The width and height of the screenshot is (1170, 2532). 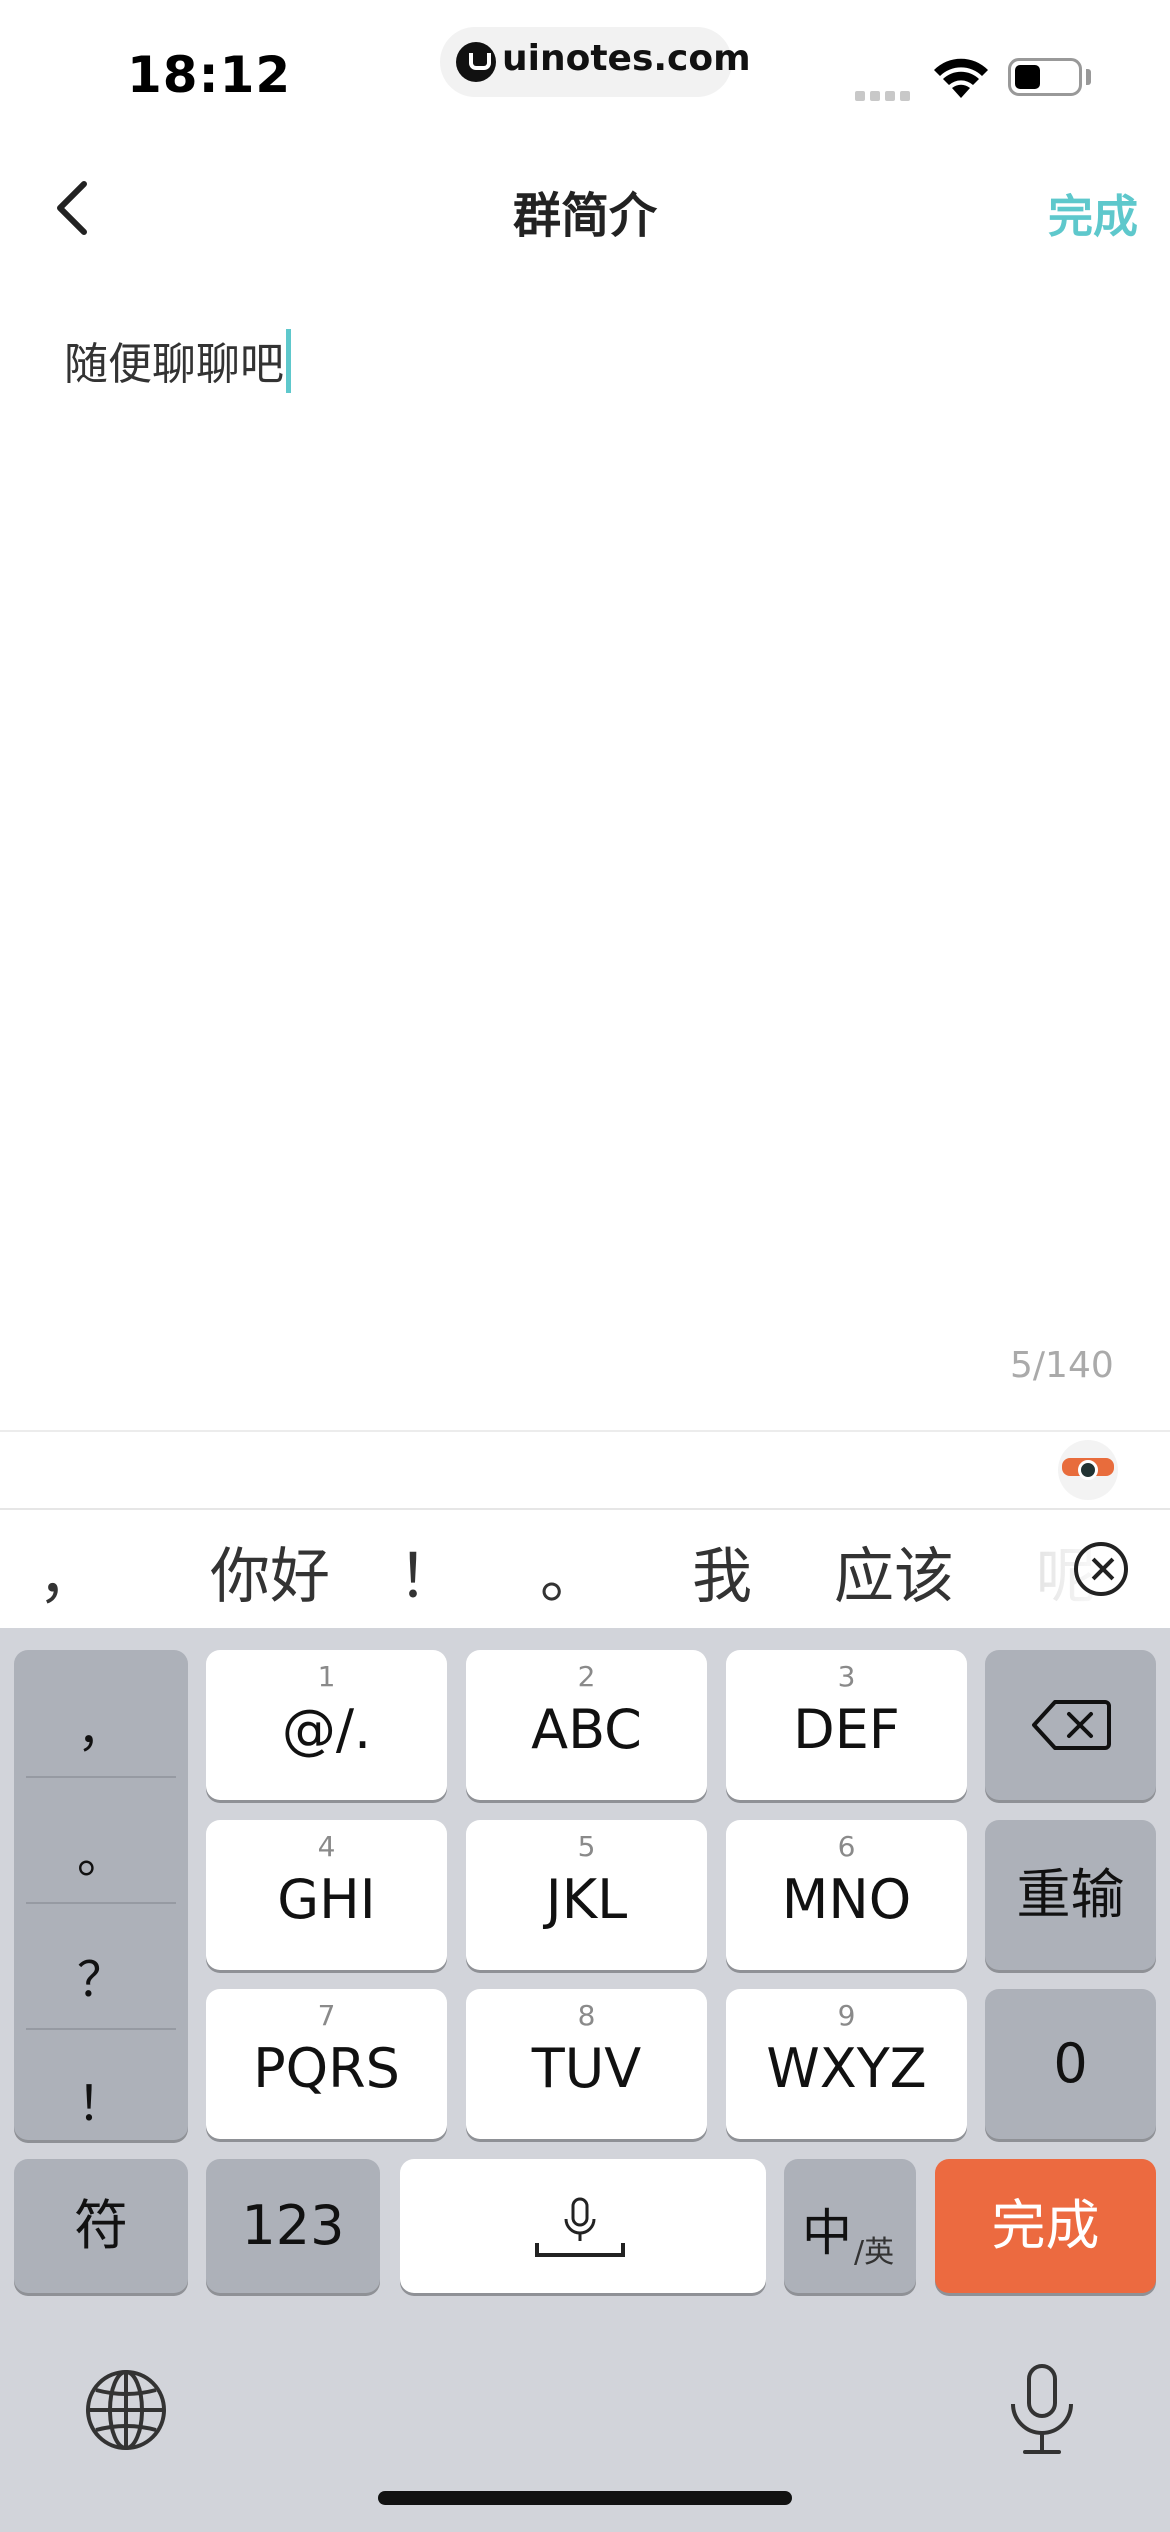 I want to click on page-title: 群简介, so click(x=584, y=216).